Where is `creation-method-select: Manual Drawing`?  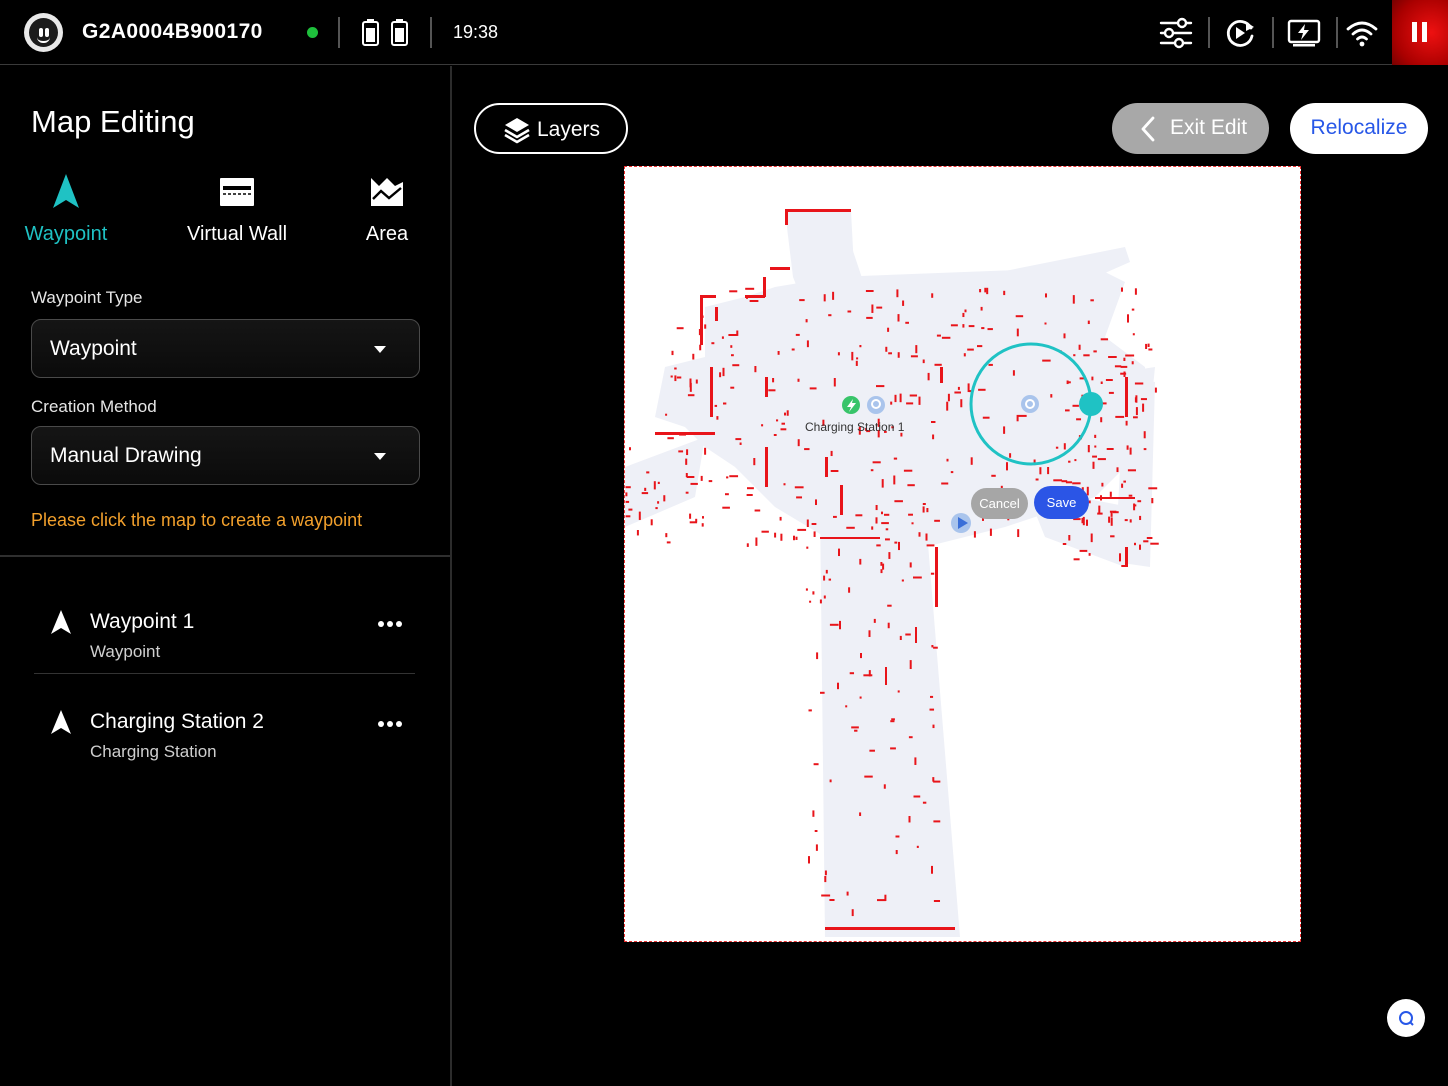 creation-method-select: Manual Drawing is located at coordinates (225, 455).